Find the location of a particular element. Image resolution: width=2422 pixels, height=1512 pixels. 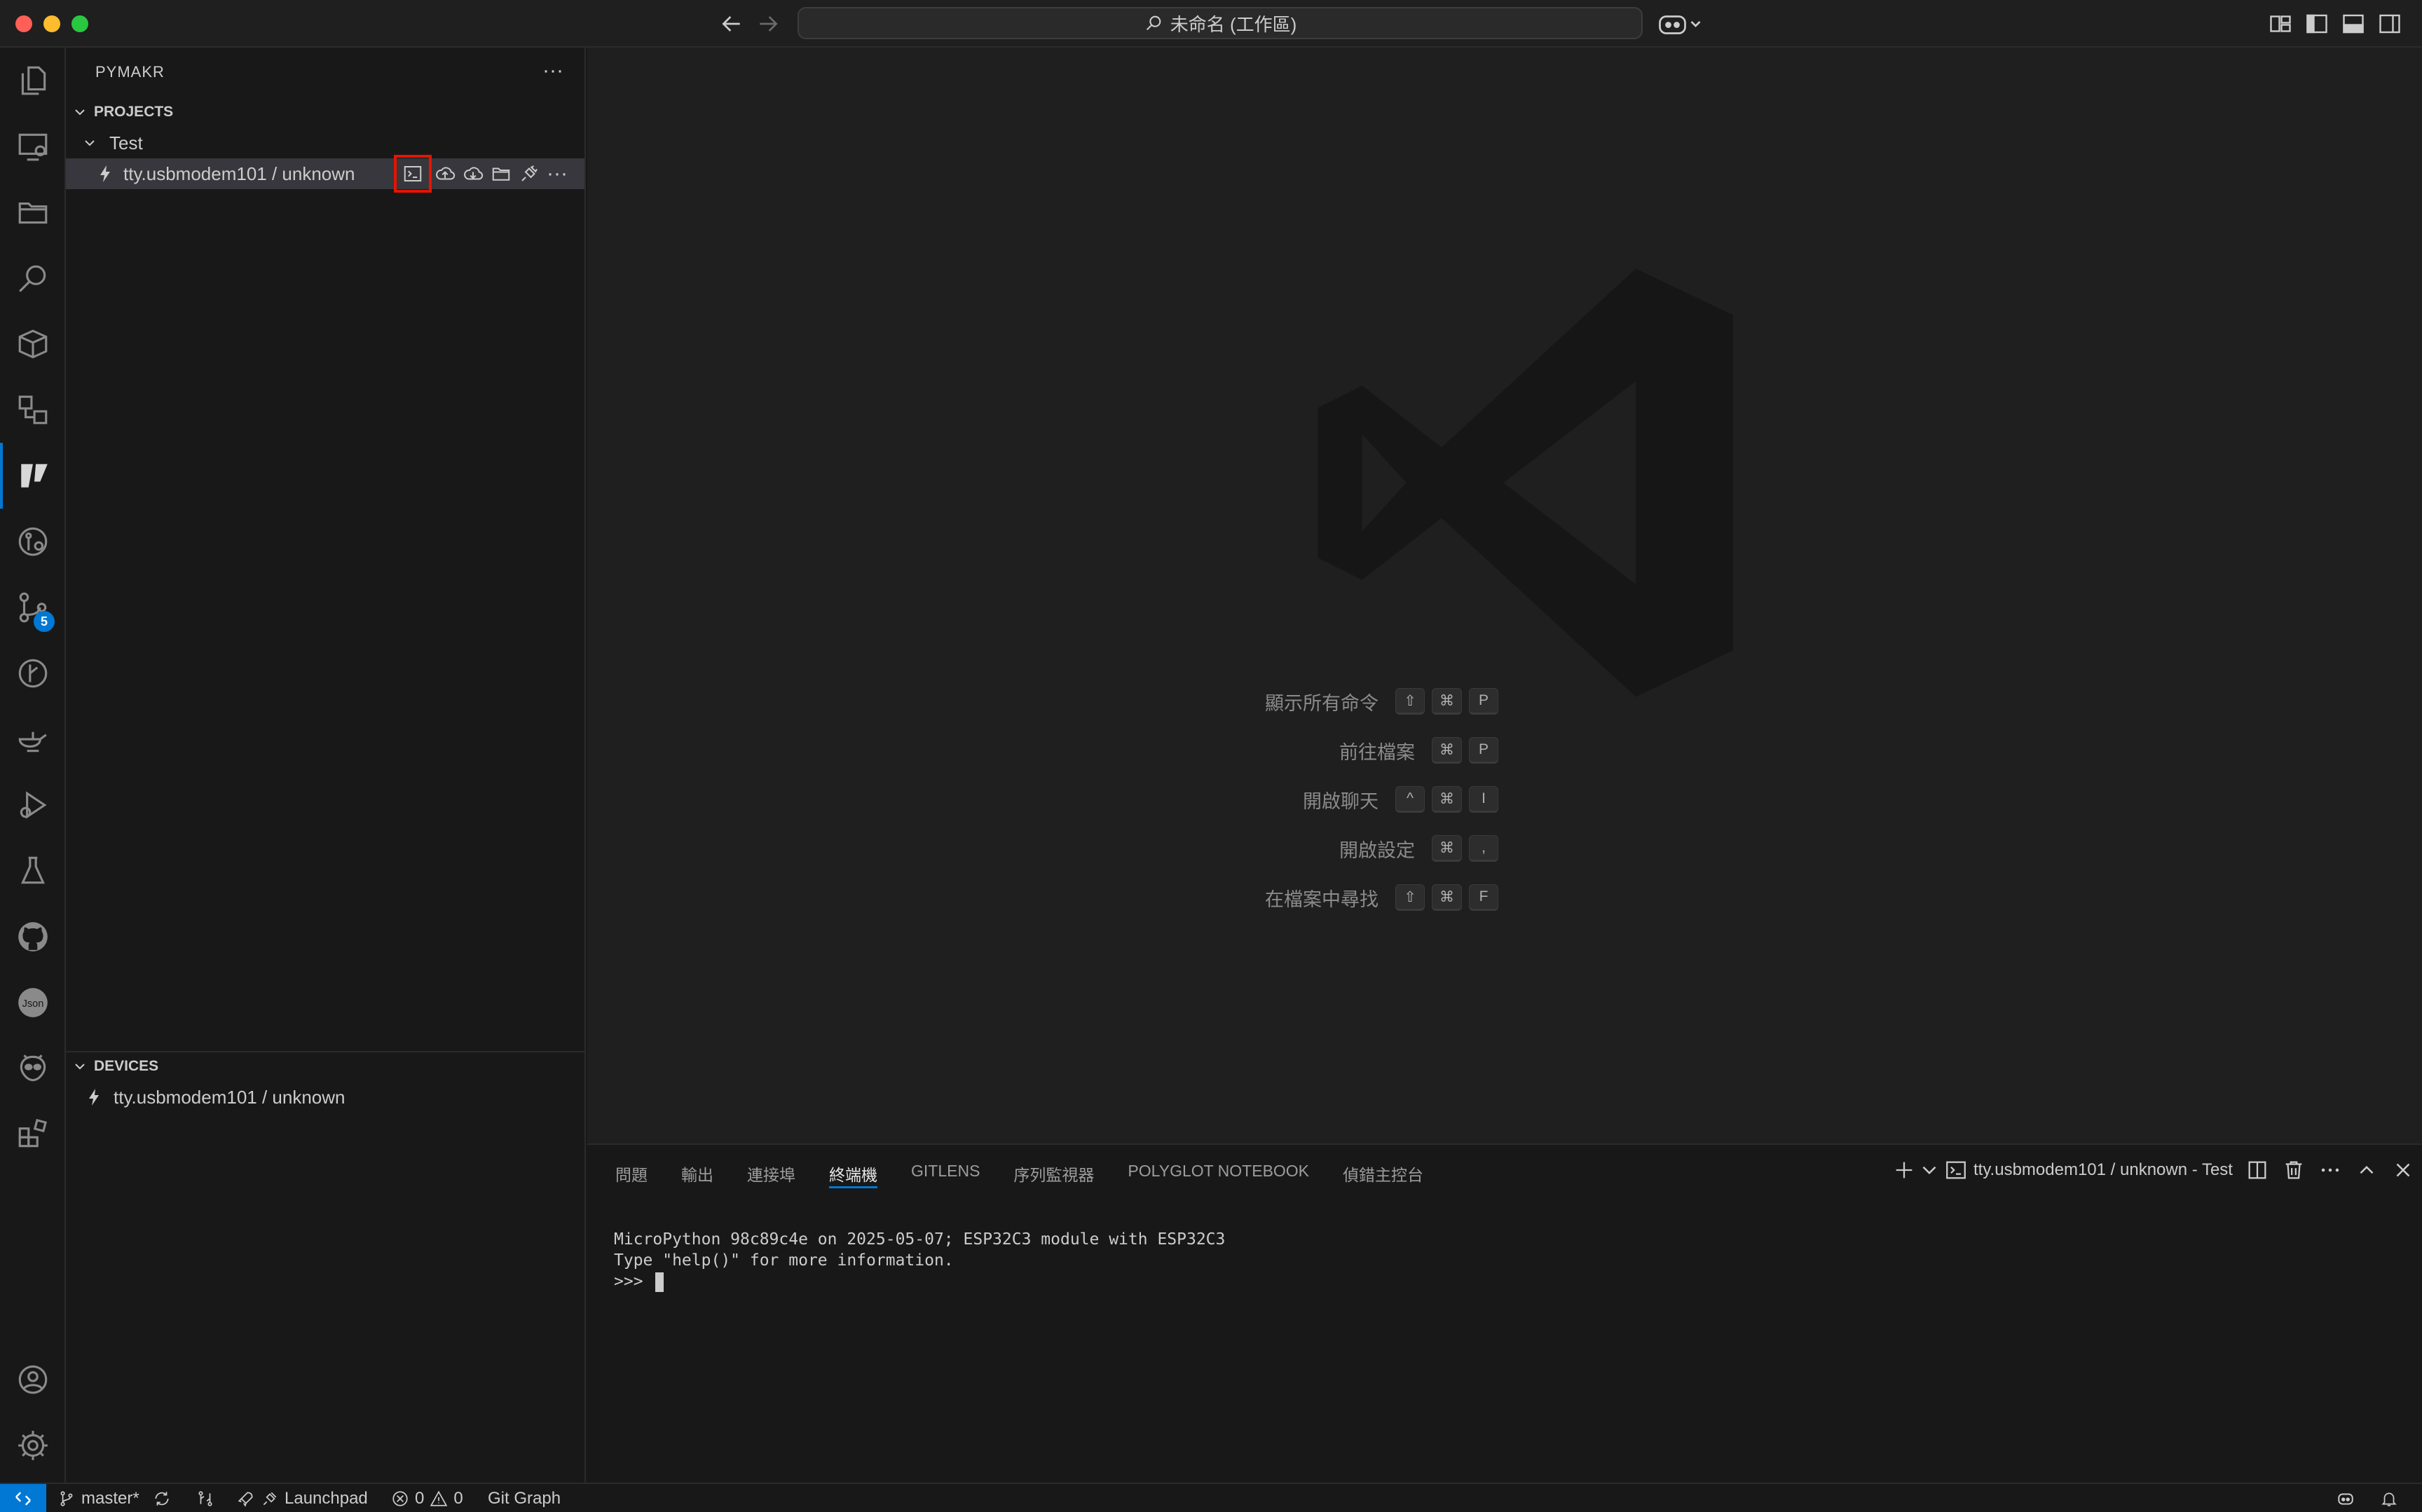

project-device-tree-item: tty.usbmodem101 / unknown ··· is located at coordinates (325, 174).